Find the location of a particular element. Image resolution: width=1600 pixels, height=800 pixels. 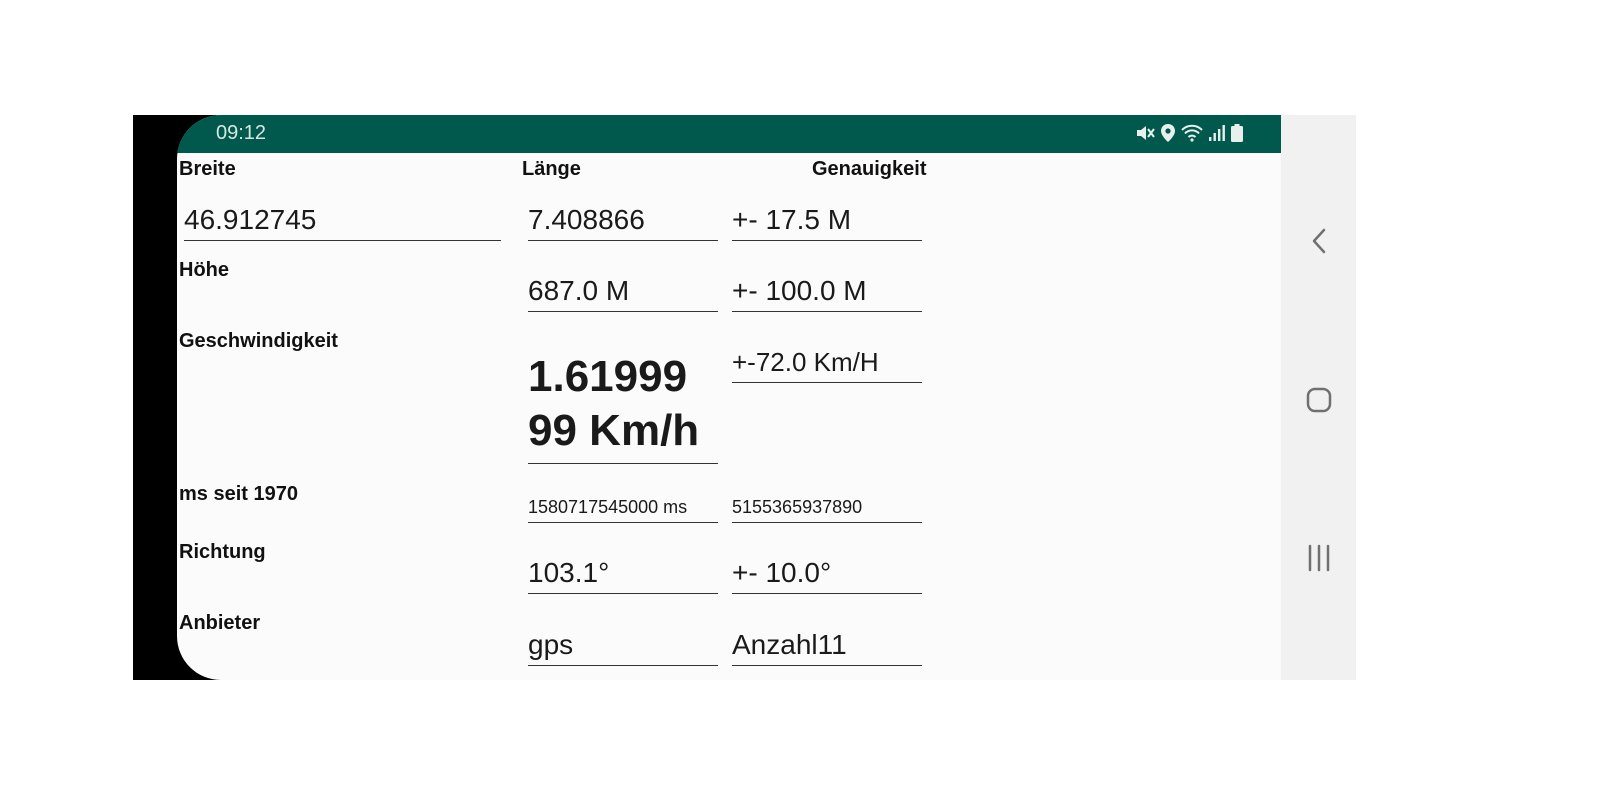

header-breite: Breite is located at coordinates (207, 169).